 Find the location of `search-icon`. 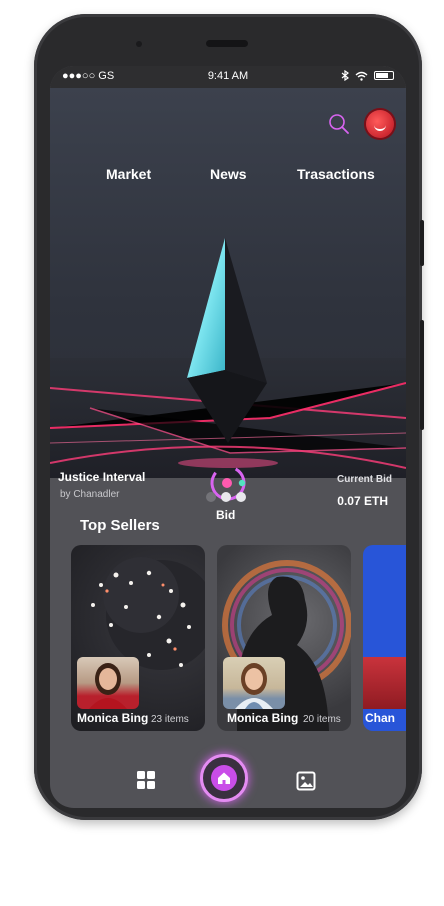

search-icon is located at coordinates (339, 124).